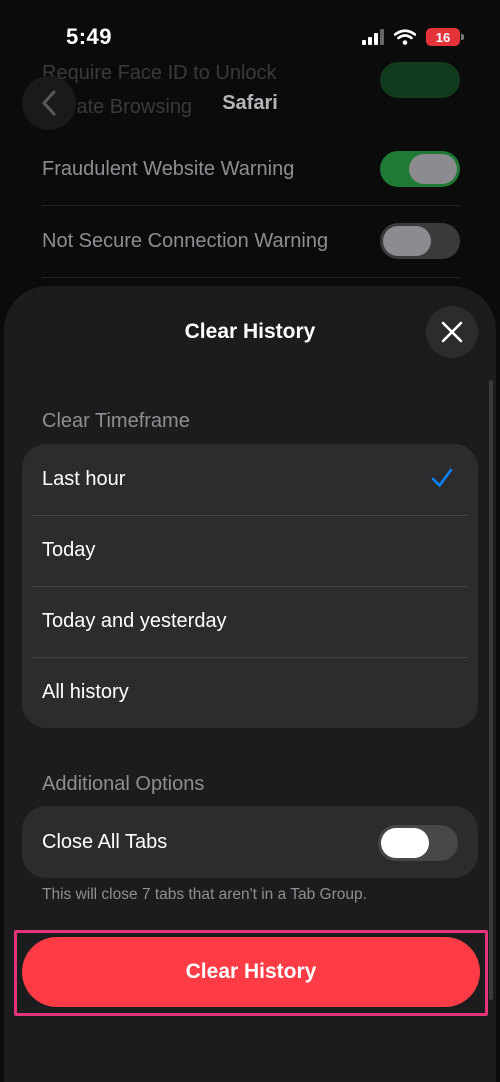 Image resolution: width=500 pixels, height=1082 pixels. What do you see at coordinates (405, 37) in the screenshot?
I see `wifi-icon` at bounding box center [405, 37].